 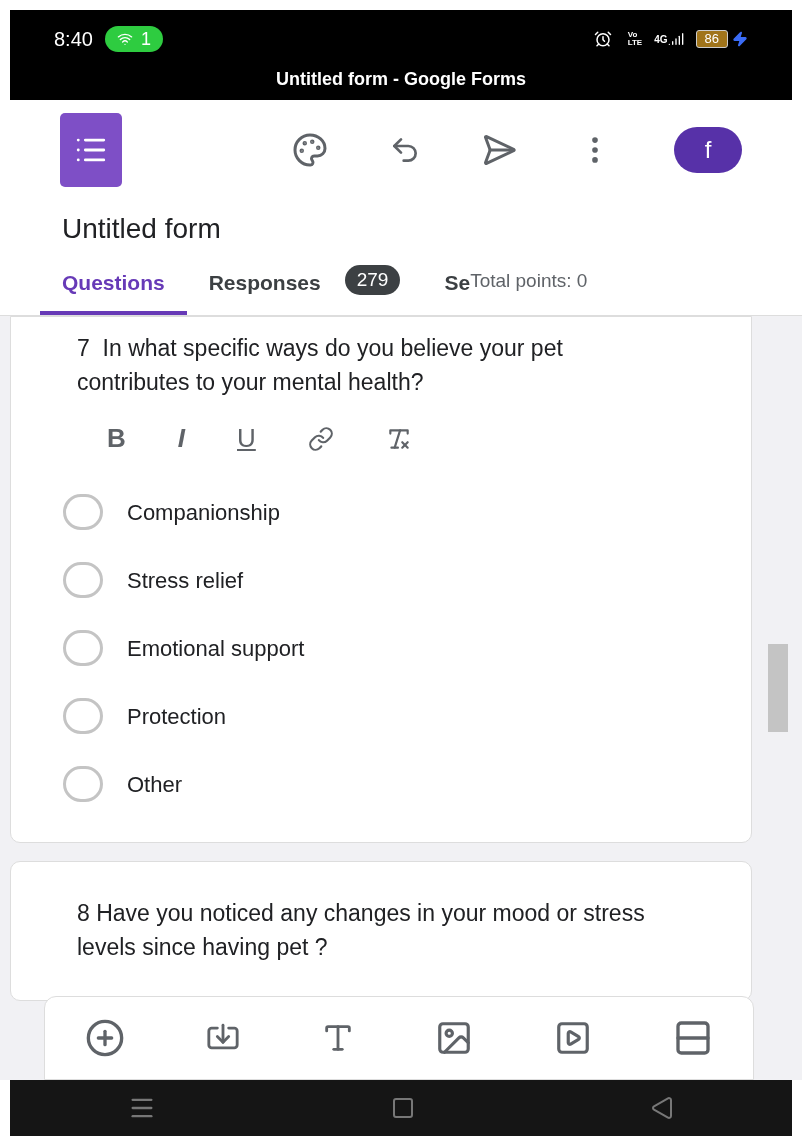 I want to click on add-icon, so click(x=105, y=1038).